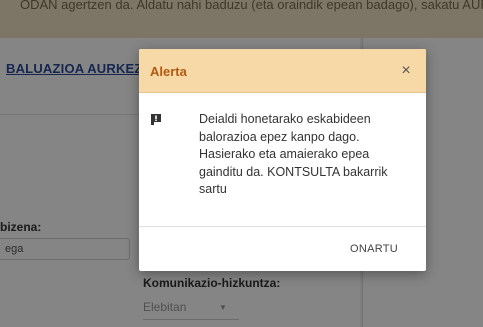 The image size is (483, 327). Describe the element at coordinates (156, 119) in the screenshot. I see `flag-icon` at that location.